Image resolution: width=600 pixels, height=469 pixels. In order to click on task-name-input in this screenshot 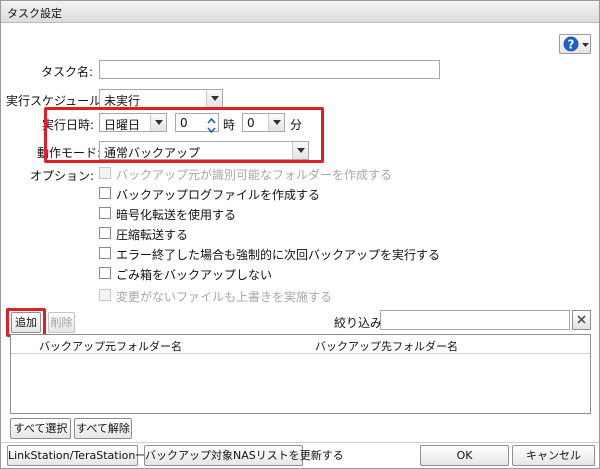, I will do `click(269, 69)`.